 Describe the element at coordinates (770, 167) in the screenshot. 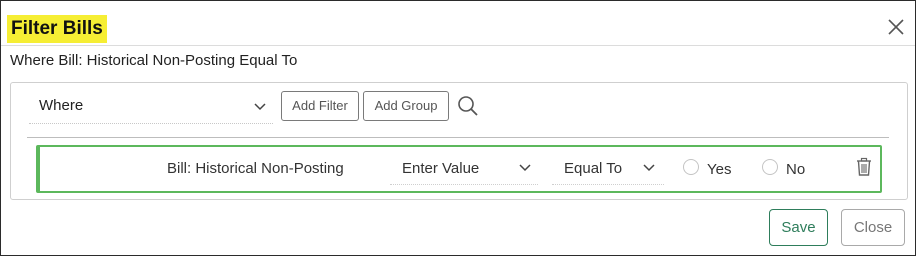

I see `no-radio` at that location.